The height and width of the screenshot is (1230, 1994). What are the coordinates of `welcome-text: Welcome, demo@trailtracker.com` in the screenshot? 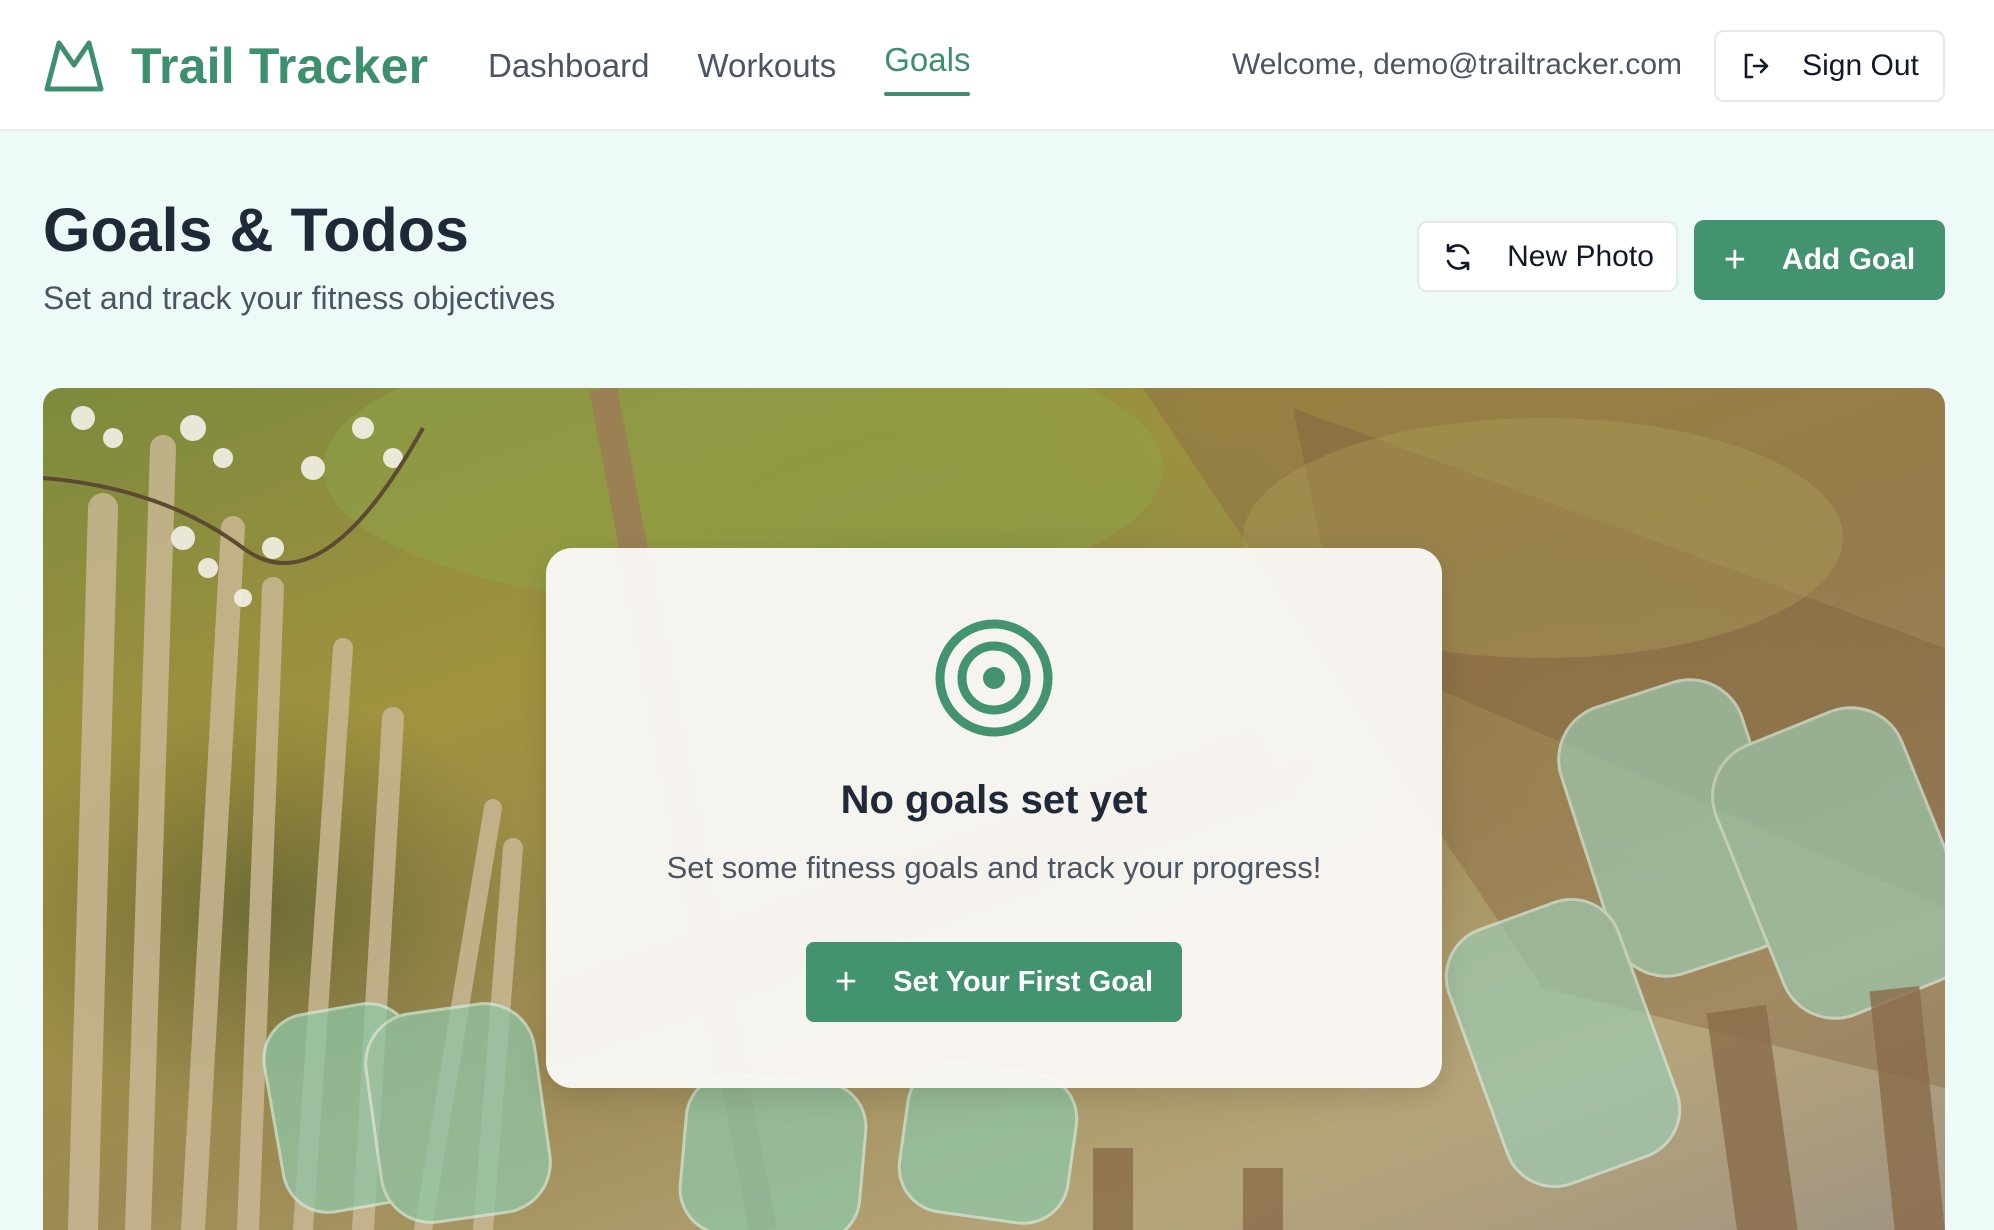 It's located at (1456, 64).